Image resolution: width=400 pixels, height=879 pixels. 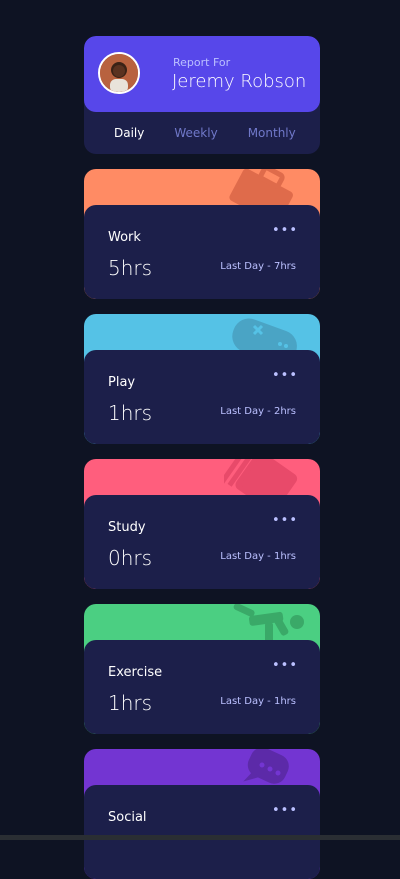 I want to click on previous-hours: Last Day - 2hrs, so click(x=258, y=411).